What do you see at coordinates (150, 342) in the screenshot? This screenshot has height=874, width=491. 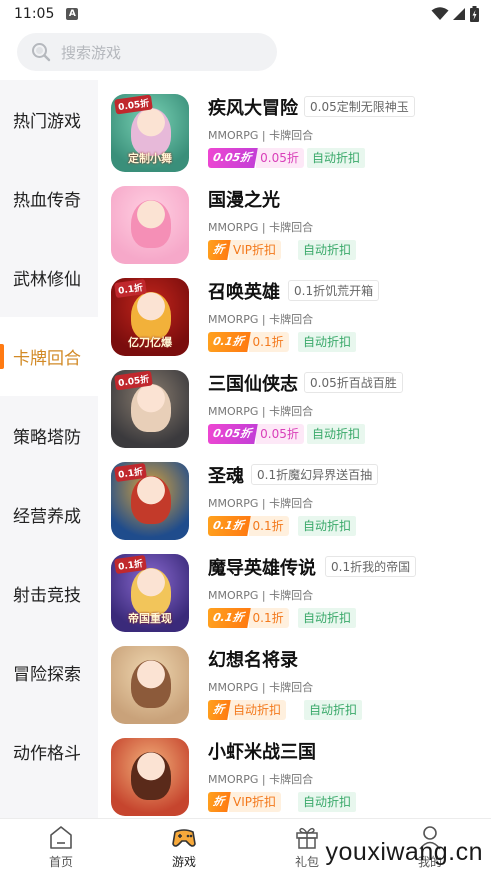 I see `icon-banner: 亿刀亿爆` at bounding box center [150, 342].